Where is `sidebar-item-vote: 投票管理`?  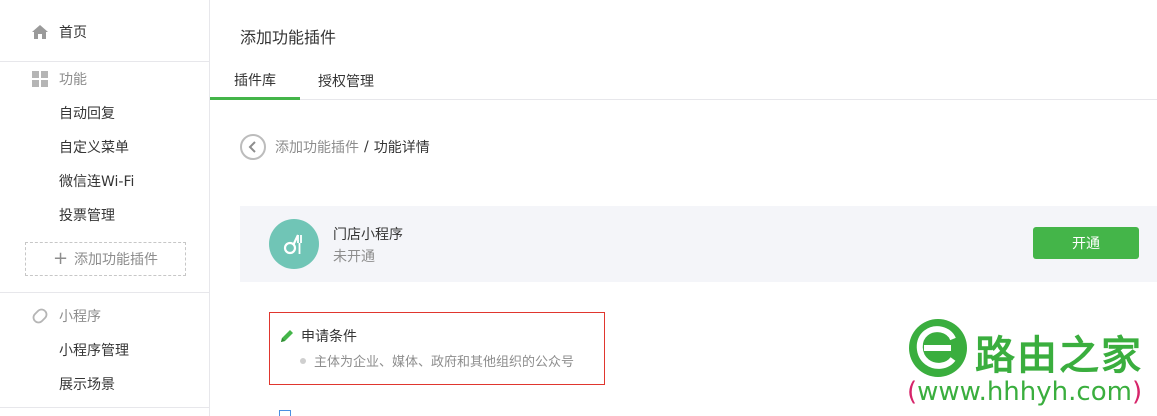
sidebar-item-vote: 投票管理 is located at coordinates (104, 215).